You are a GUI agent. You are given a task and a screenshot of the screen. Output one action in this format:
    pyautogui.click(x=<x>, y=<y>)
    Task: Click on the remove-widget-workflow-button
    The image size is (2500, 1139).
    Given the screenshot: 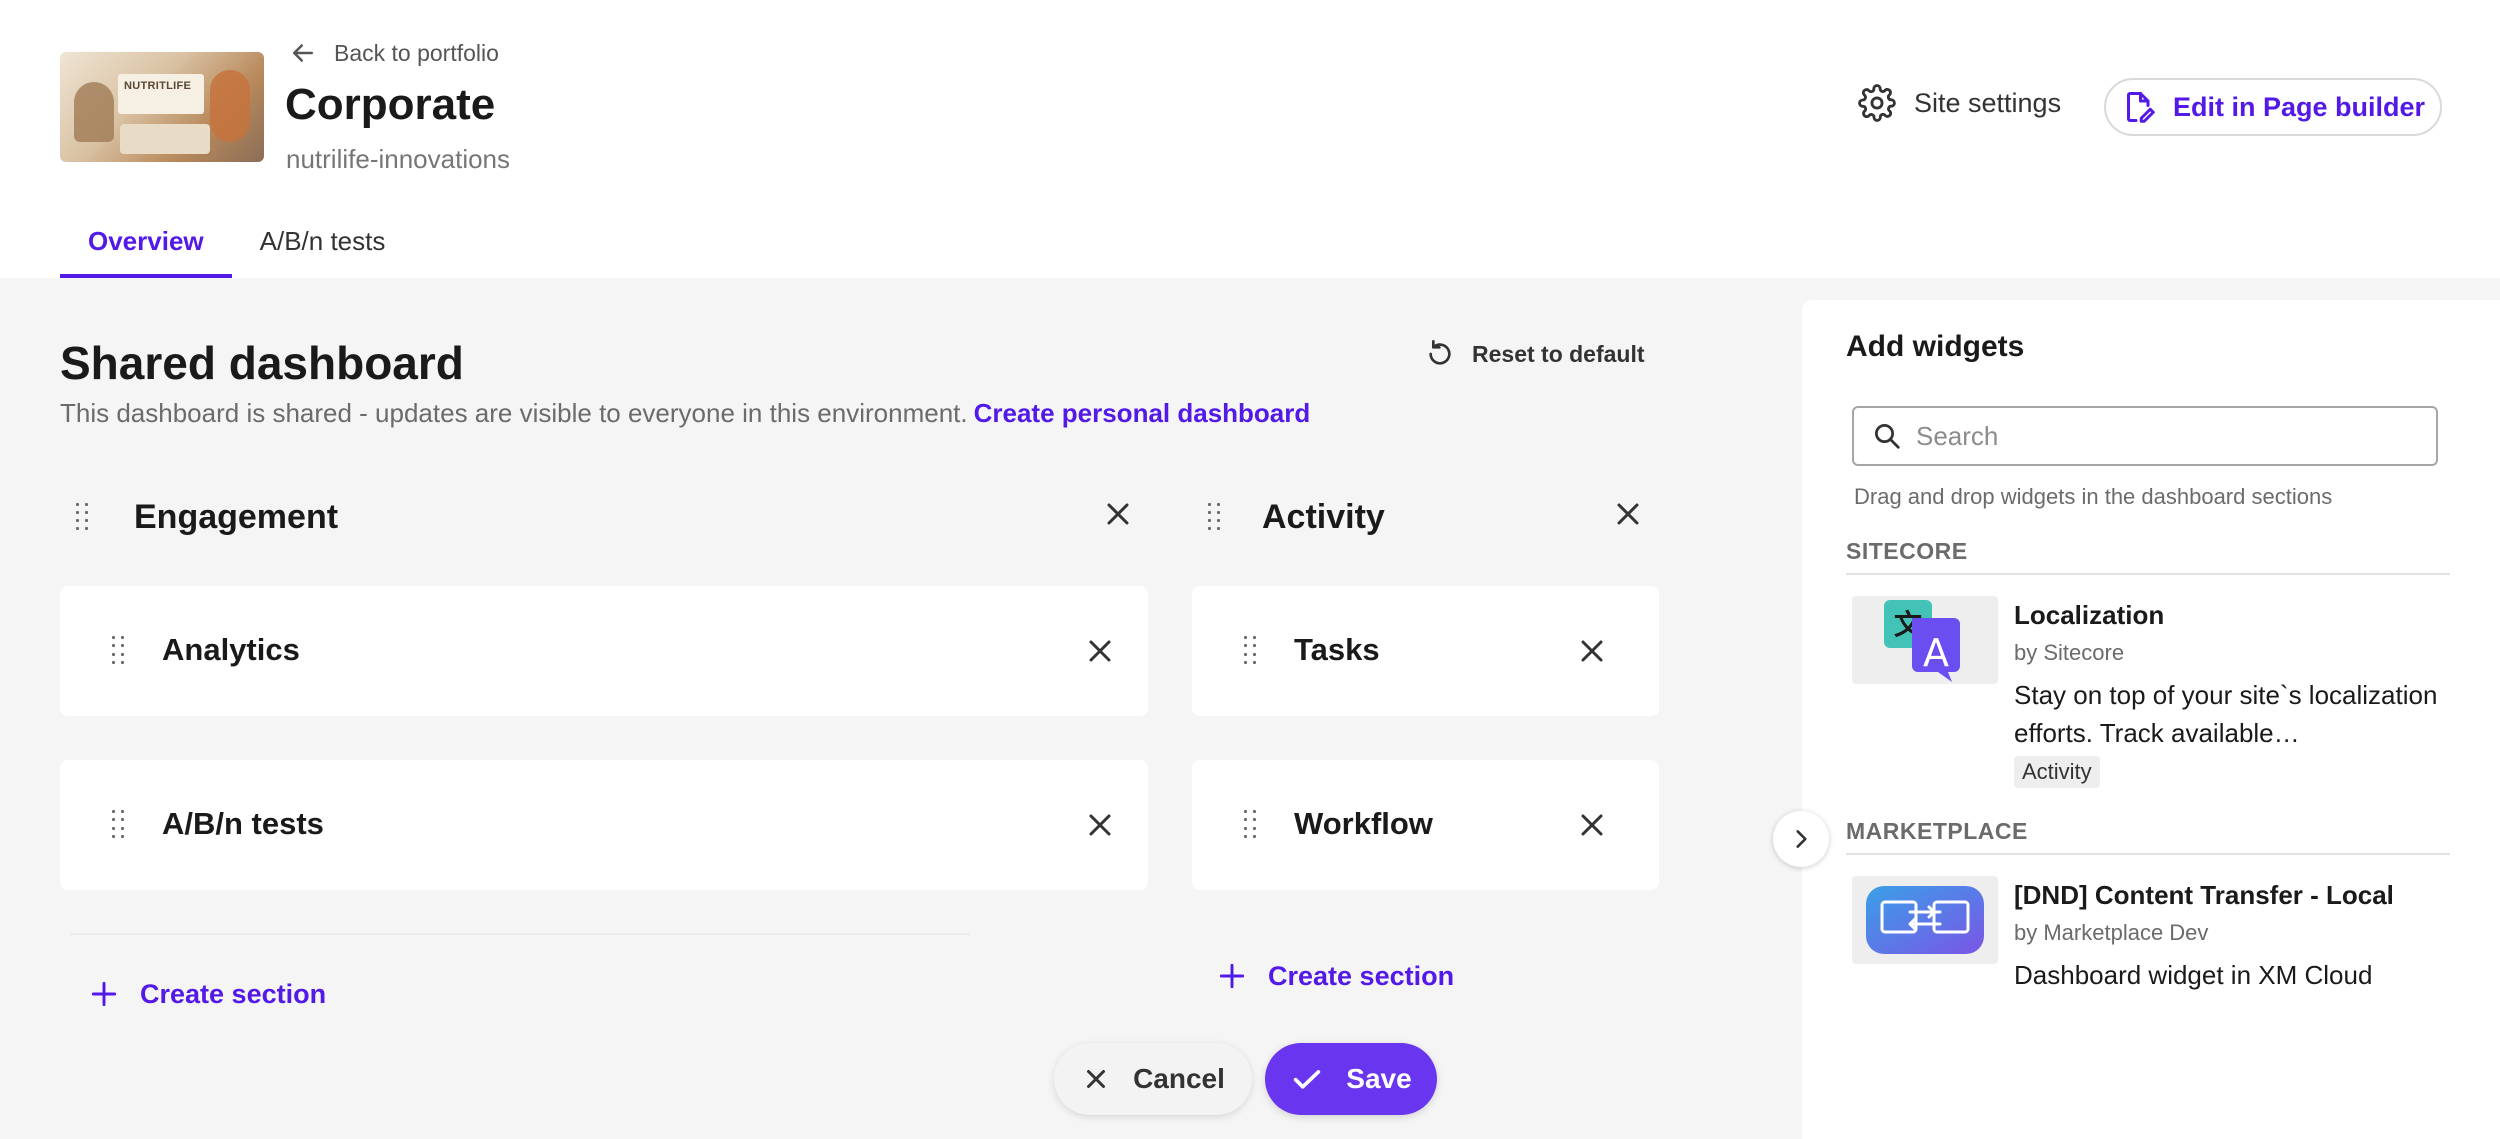 What is the action you would take?
    pyautogui.click(x=1592, y=825)
    